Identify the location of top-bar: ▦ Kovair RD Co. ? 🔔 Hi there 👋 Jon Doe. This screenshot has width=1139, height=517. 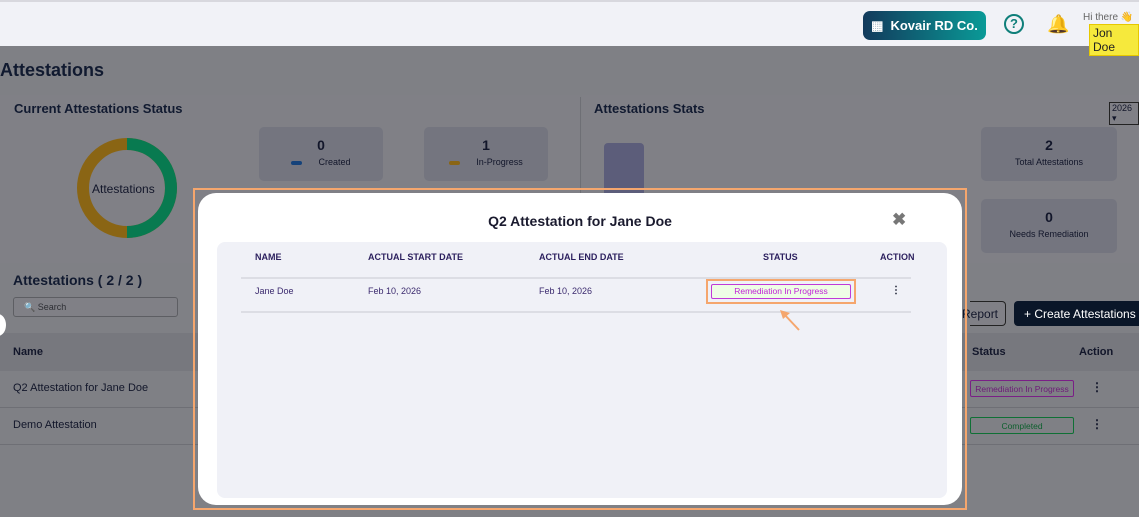
(569, 28).